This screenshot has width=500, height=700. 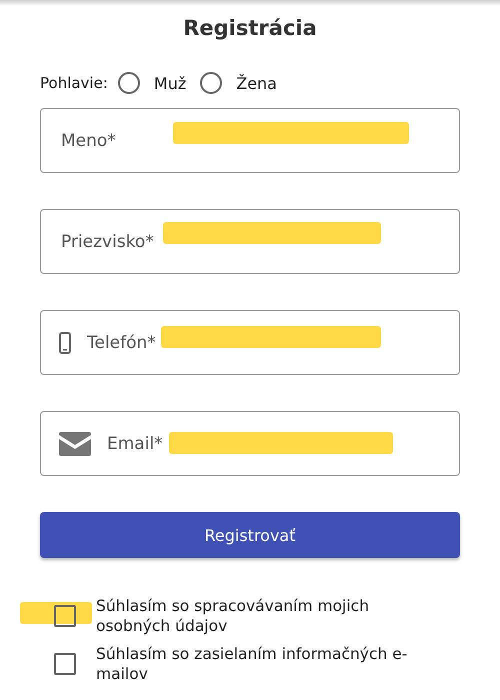 I want to click on text-field: Telefón*, so click(x=250, y=342).